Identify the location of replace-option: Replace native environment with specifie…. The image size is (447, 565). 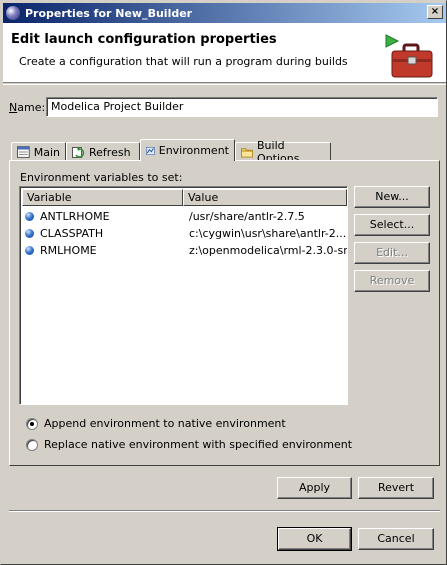
(189, 444).